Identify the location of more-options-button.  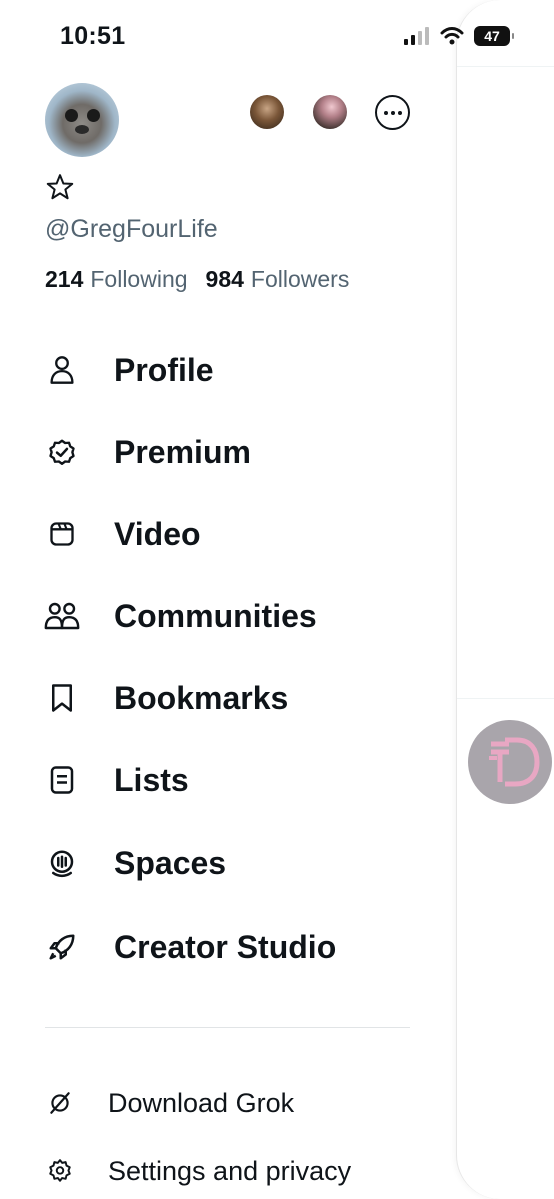
(392, 112).